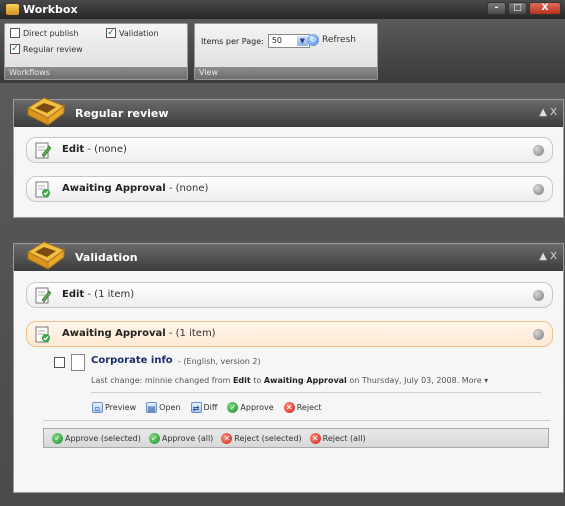  What do you see at coordinates (187, 438) in the screenshot?
I see `approve-all-label: Approve (all)` at bounding box center [187, 438].